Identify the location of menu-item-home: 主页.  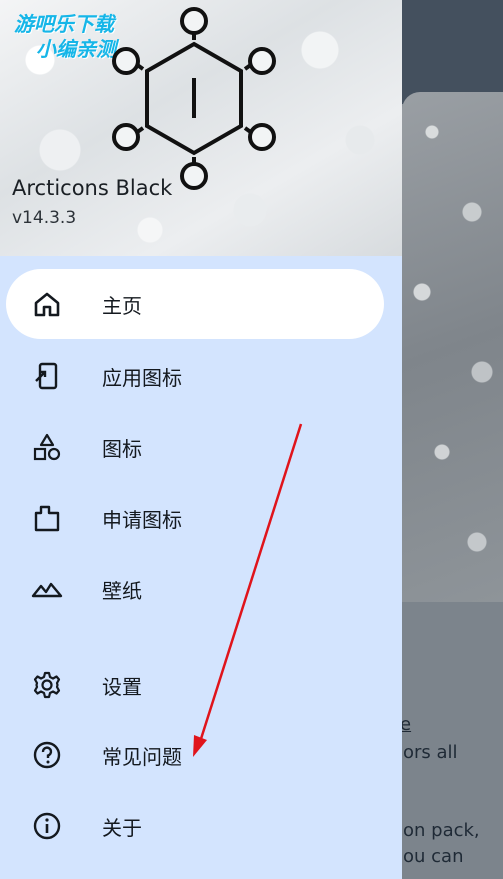
(195, 304).